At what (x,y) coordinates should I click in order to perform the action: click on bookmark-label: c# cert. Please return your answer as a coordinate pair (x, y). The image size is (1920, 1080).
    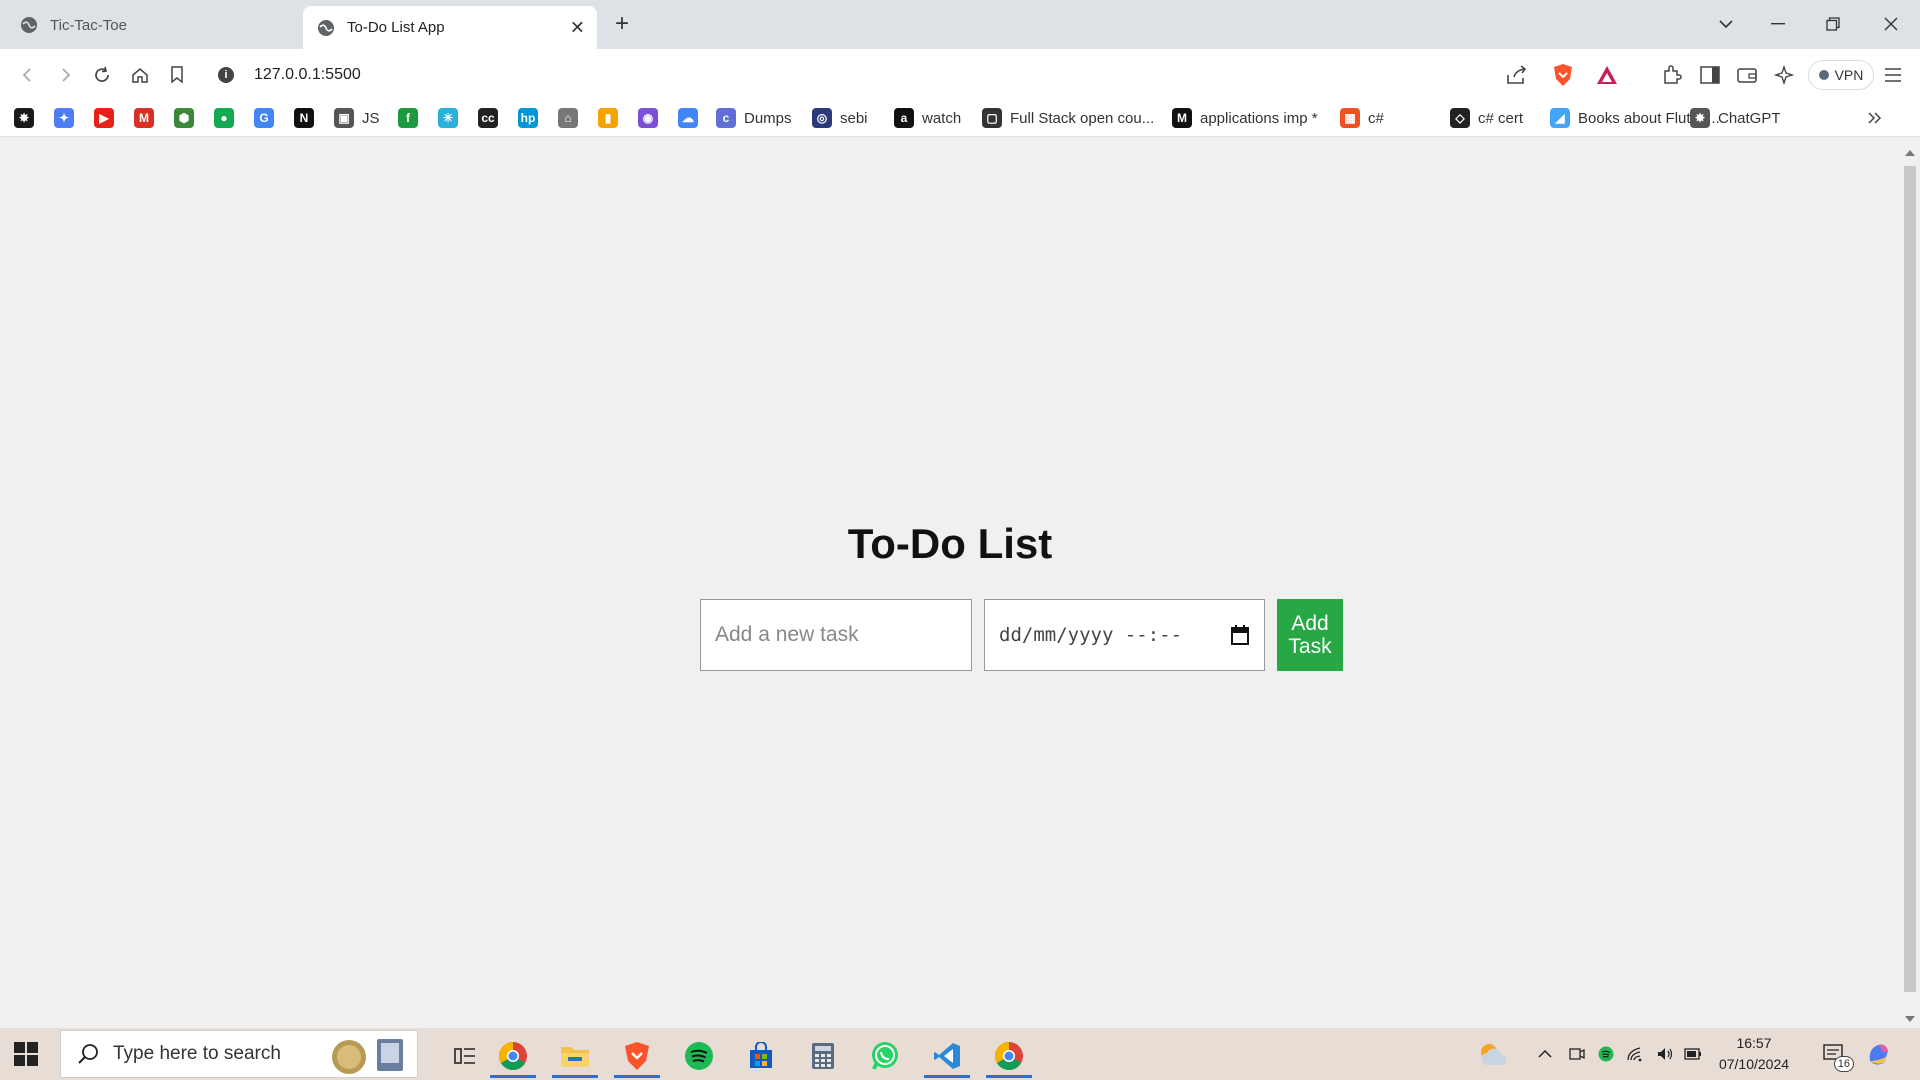
    Looking at the image, I should click on (1501, 118).